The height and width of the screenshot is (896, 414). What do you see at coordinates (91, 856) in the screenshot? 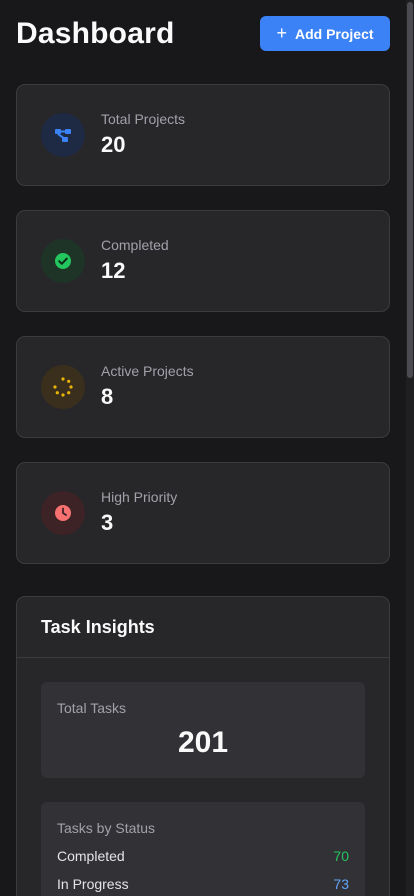
I see `status-label: Completed` at bounding box center [91, 856].